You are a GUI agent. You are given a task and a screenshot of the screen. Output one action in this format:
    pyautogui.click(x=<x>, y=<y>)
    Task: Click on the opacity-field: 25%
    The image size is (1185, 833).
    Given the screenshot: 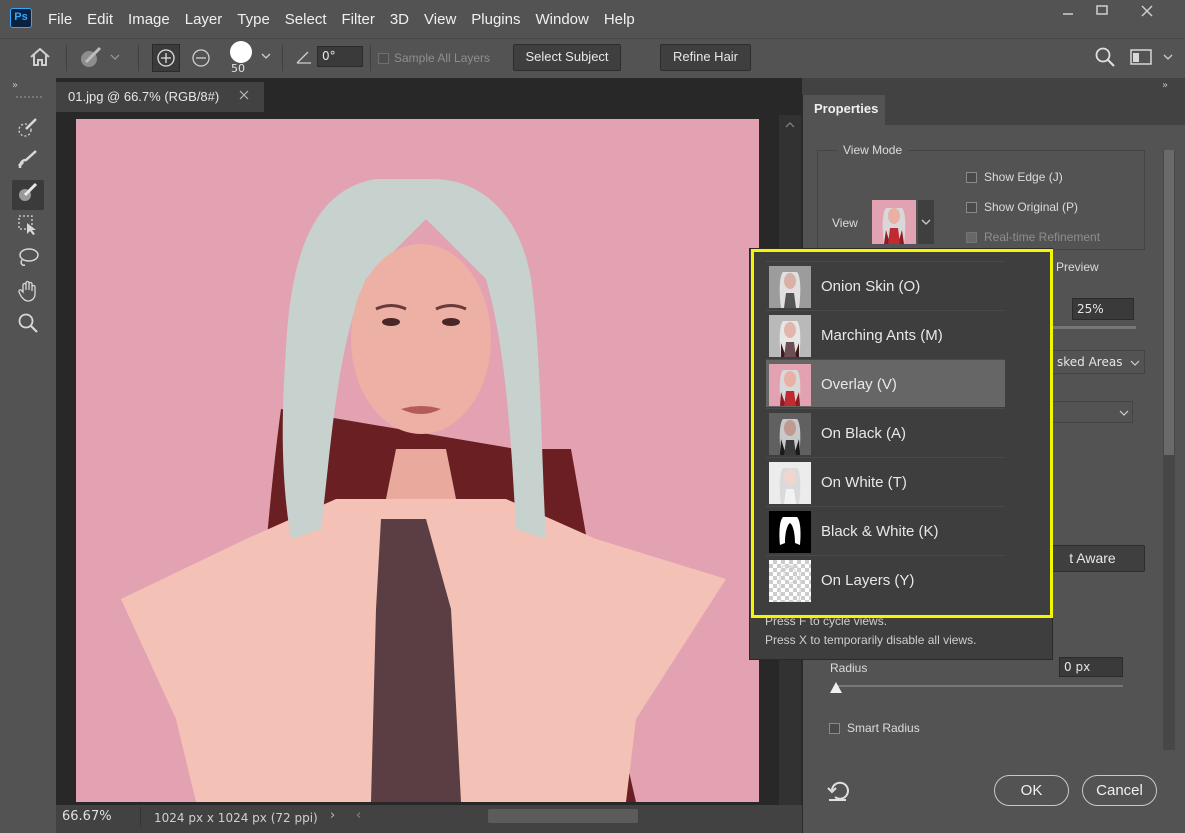 What is the action you would take?
    pyautogui.click(x=1103, y=309)
    